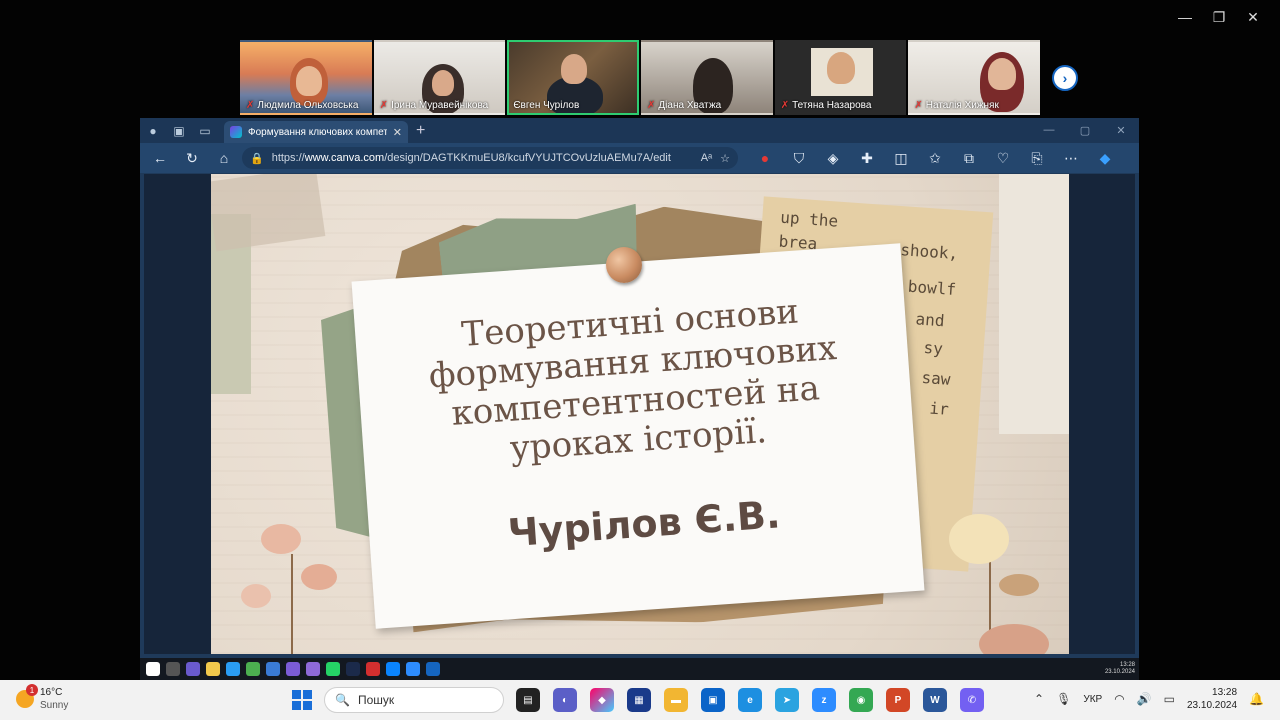  What do you see at coordinates (434, 105) in the screenshot?
I see `participant-name: ✗ Ірина Муравейнікова` at bounding box center [434, 105].